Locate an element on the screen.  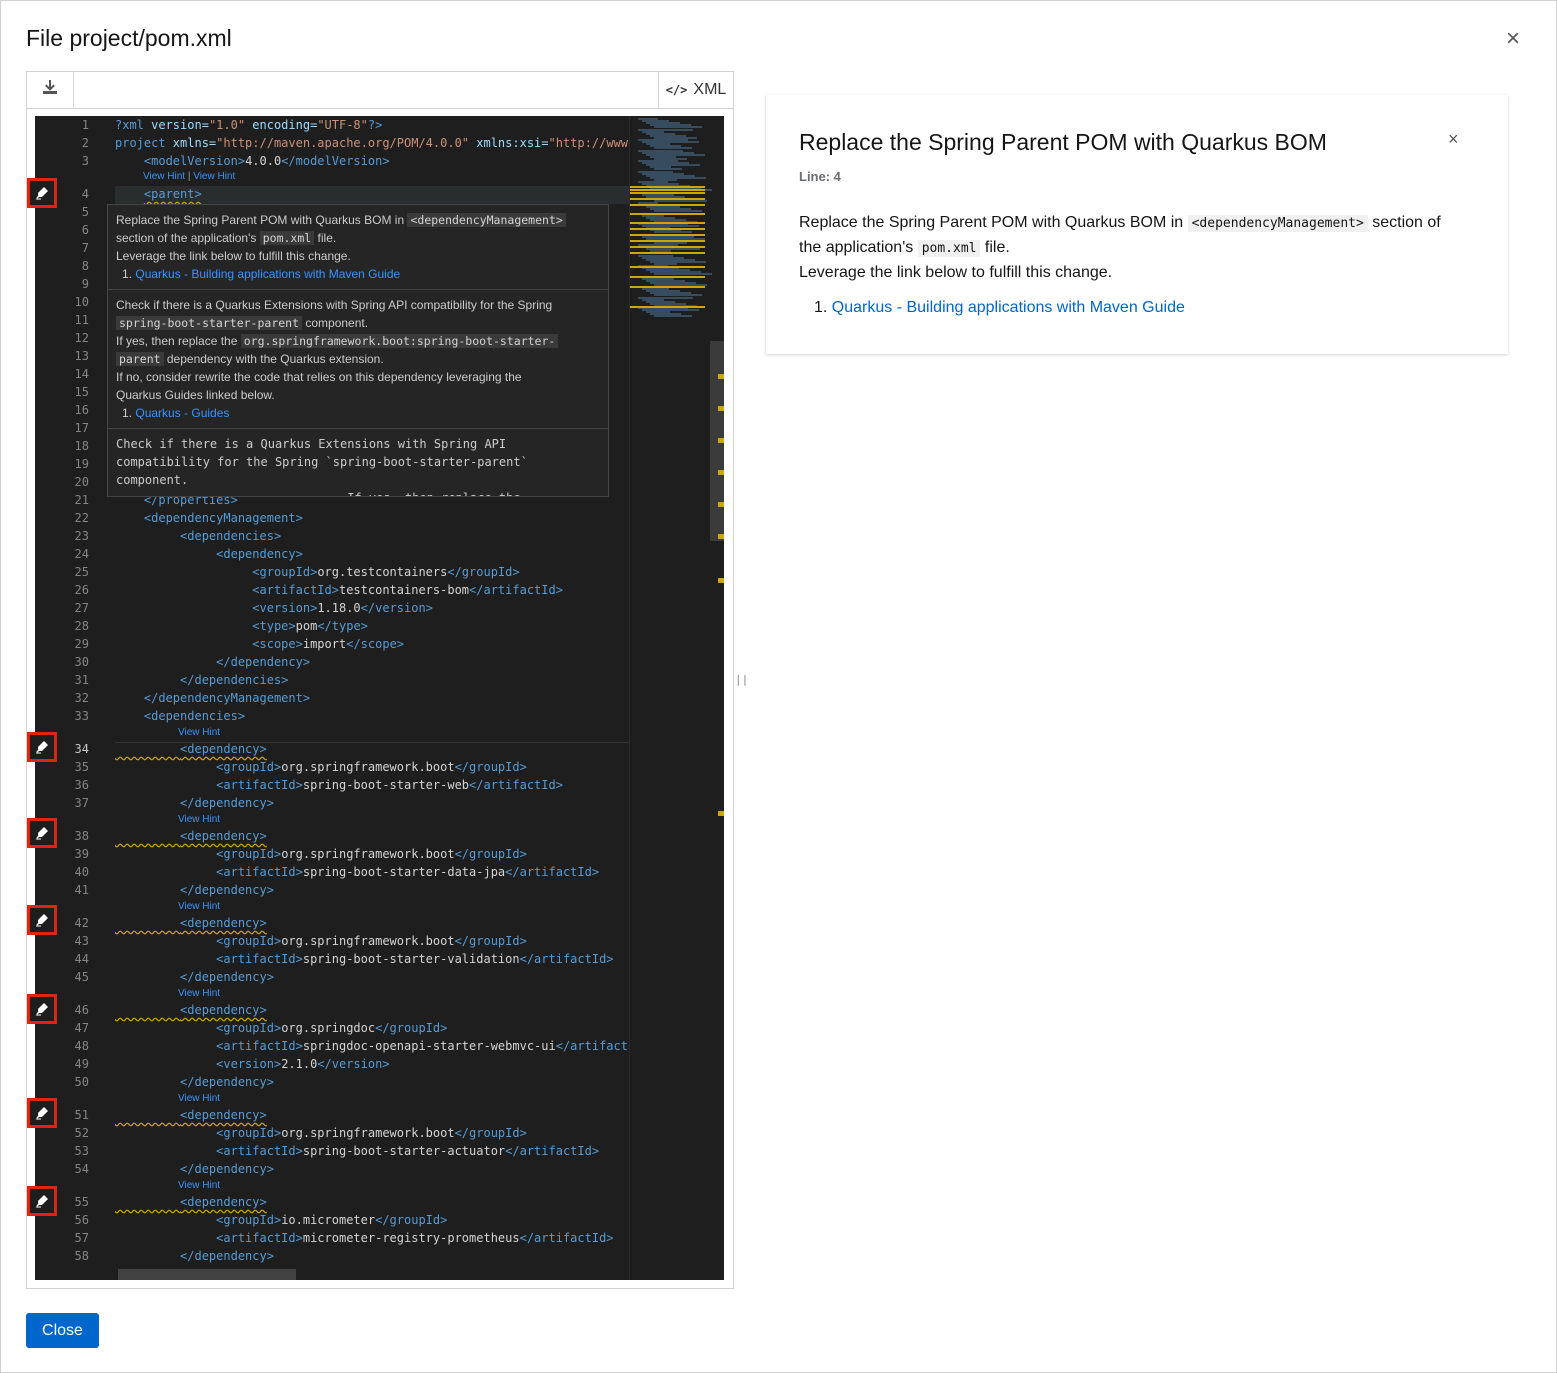
code-lens-line-46: View Hint is located at coordinates (199, 993).